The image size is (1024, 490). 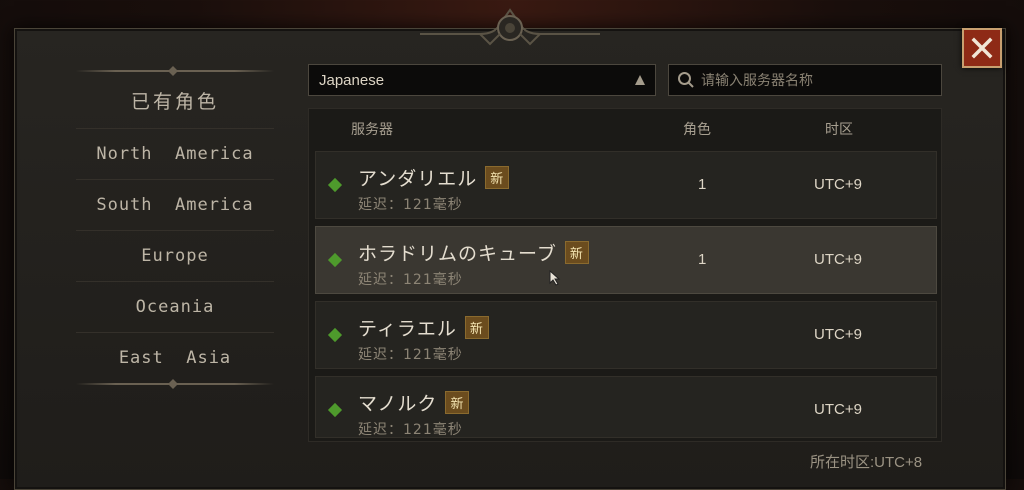 I want to click on sidebar-item-label: East Asia, so click(x=175, y=358).